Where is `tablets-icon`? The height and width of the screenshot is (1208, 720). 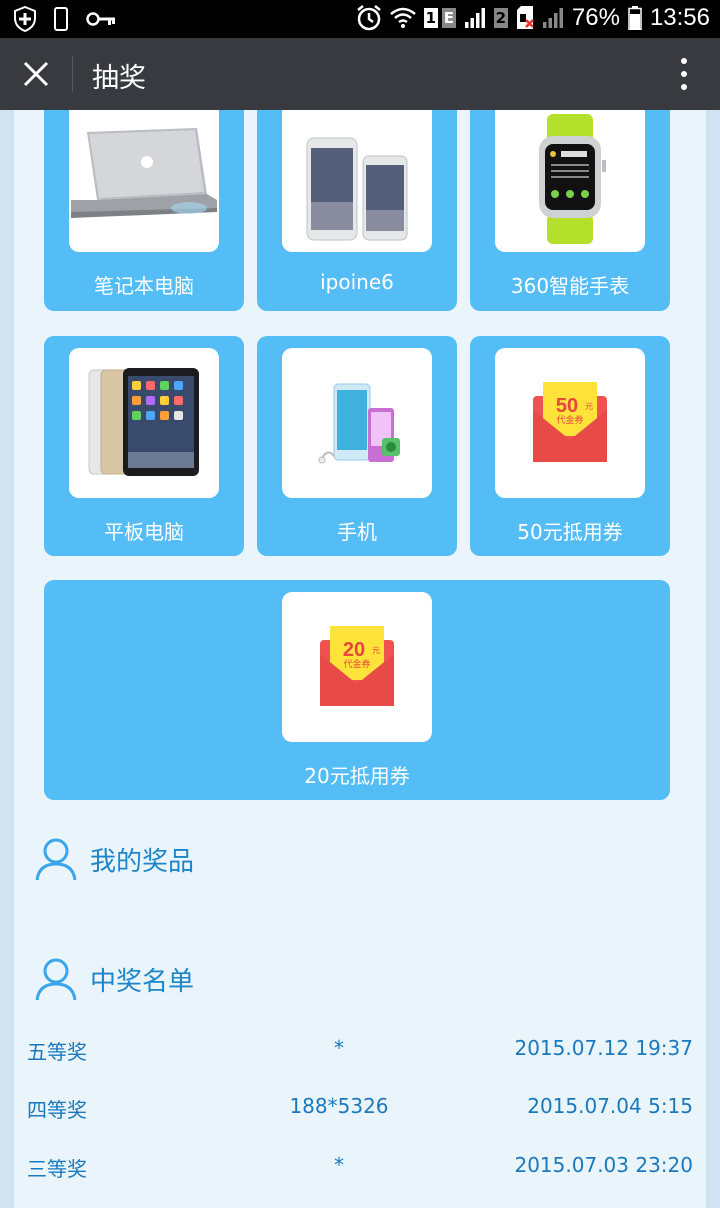 tablets-icon is located at coordinates (143, 422).